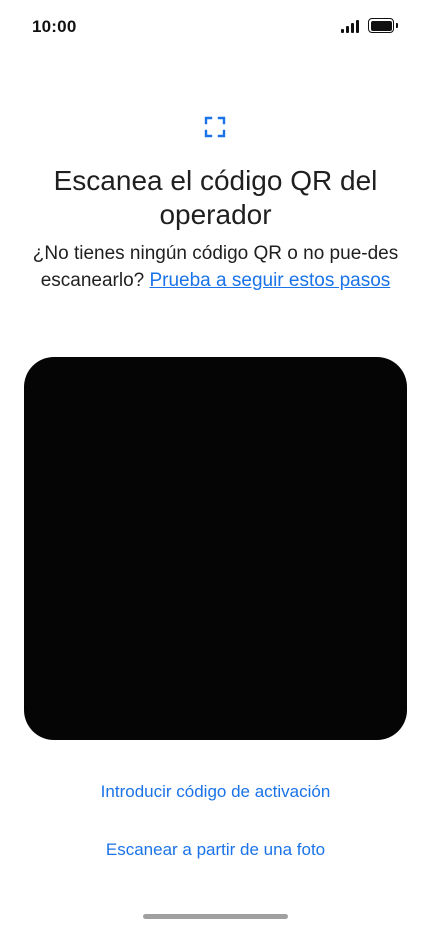 The image size is (431, 931). What do you see at coordinates (215, 28) in the screenshot?
I see `status-bar: 10:00` at bounding box center [215, 28].